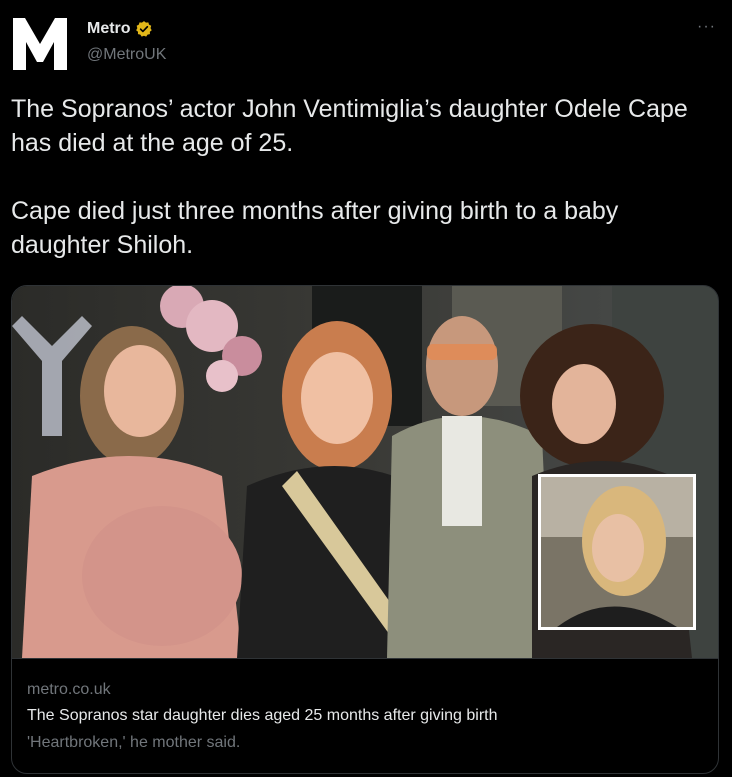 Image resolution: width=732 pixels, height=777 pixels. I want to click on metro-logo-icon, so click(40, 44).